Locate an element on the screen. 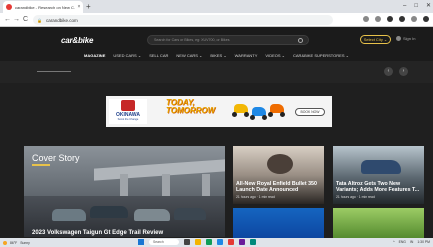  scooter-blue-image is located at coordinates (259, 113).